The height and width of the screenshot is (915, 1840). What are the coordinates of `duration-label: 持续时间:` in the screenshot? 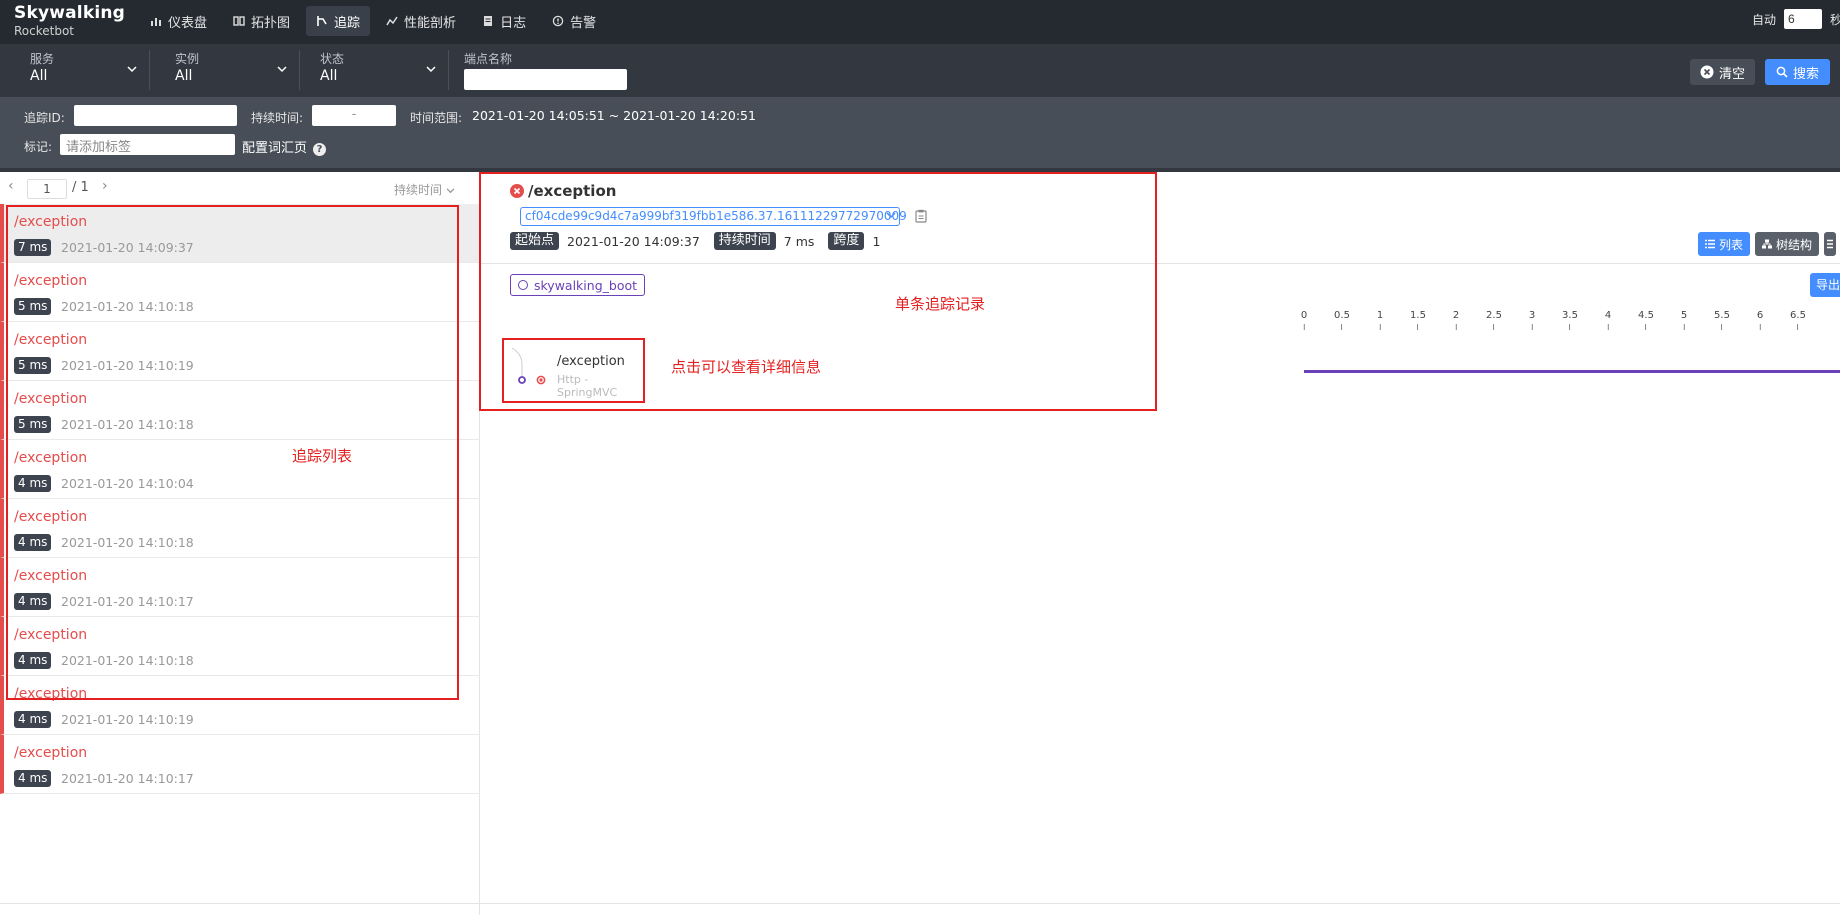 It's located at (277, 118).